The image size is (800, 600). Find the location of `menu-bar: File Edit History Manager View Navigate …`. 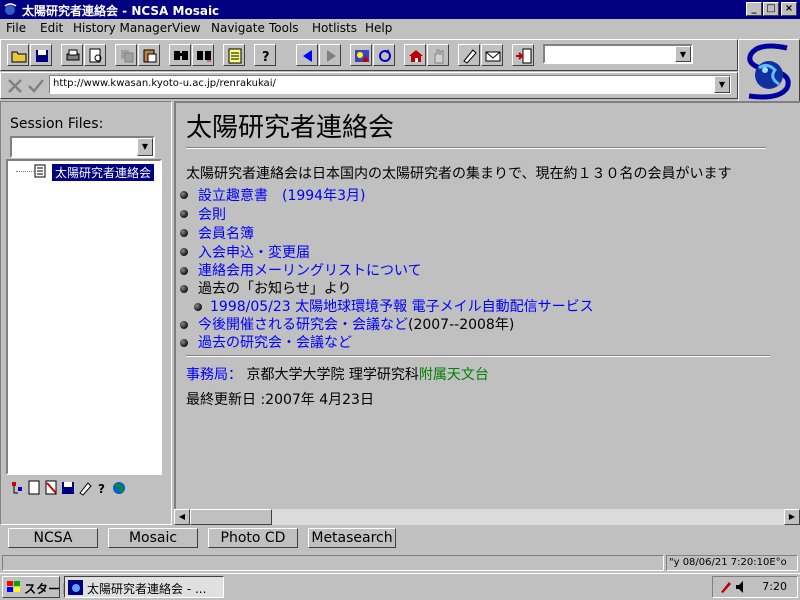

menu-bar: File Edit History Manager View Navigate … is located at coordinates (400, 28).